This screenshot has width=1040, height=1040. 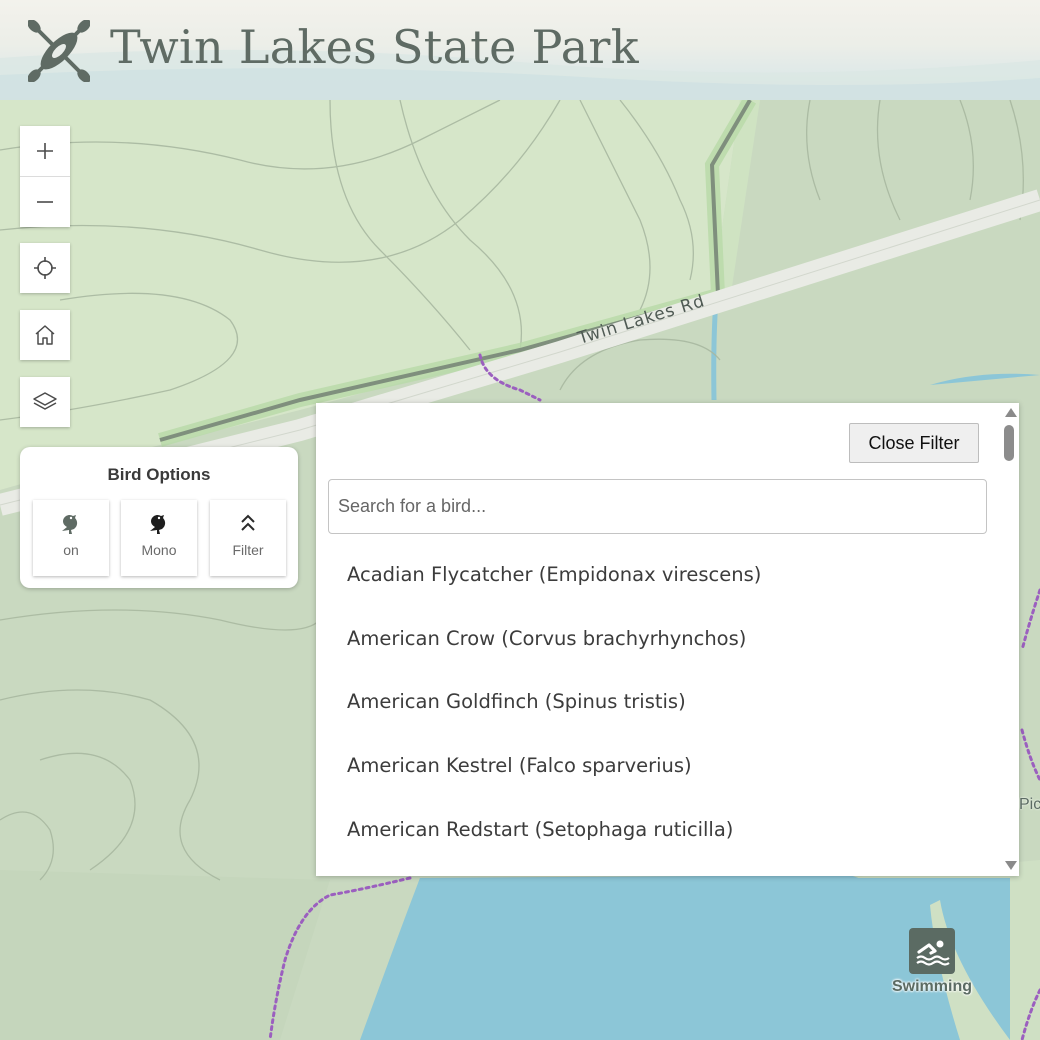 What do you see at coordinates (159, 538) in the screenshot?
I see `mono-button: Mono` at bounding box center [159, 538].